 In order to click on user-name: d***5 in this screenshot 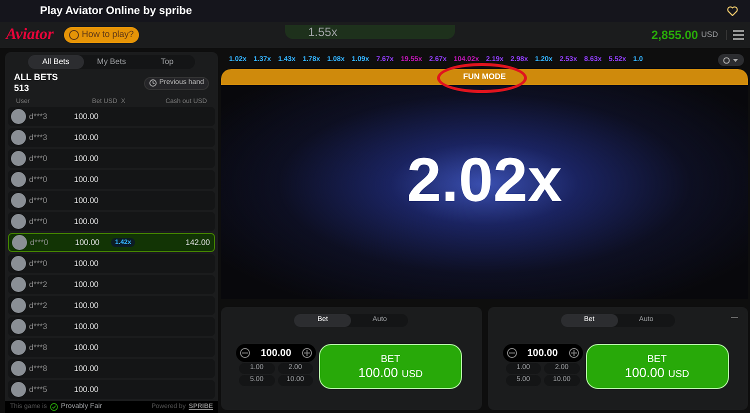, I will do `click(38, 390)`.